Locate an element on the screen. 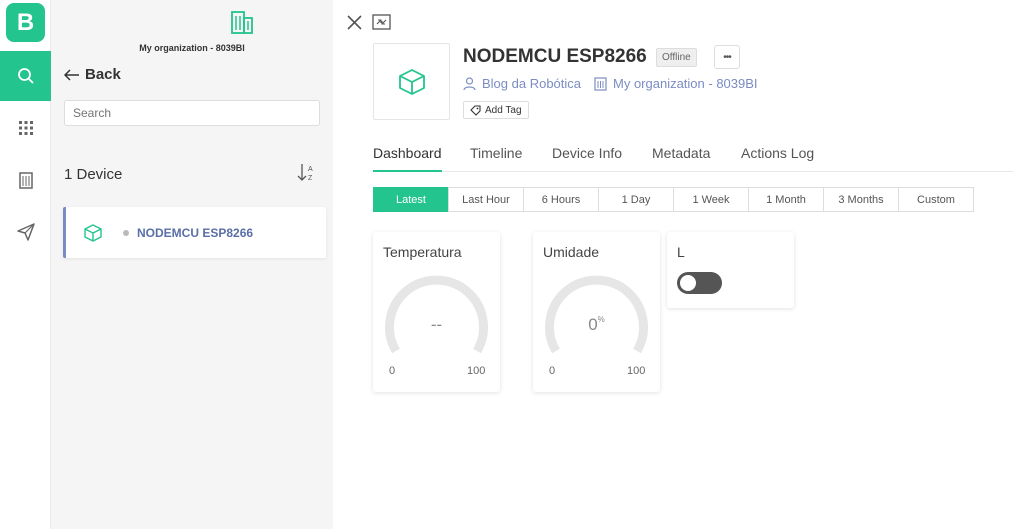  expand-icon is located at coordinates (381, 22).